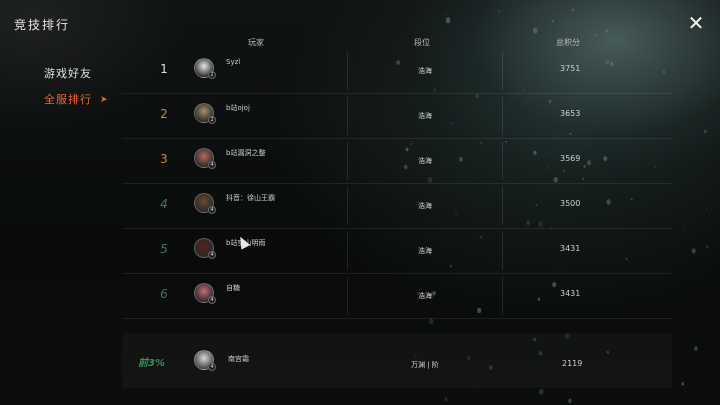 Image resolution: width=720 pixels, height=405 pixels. I want to click on sidebar: 游戏好友 全服排行 ➤, so click(76, 87).